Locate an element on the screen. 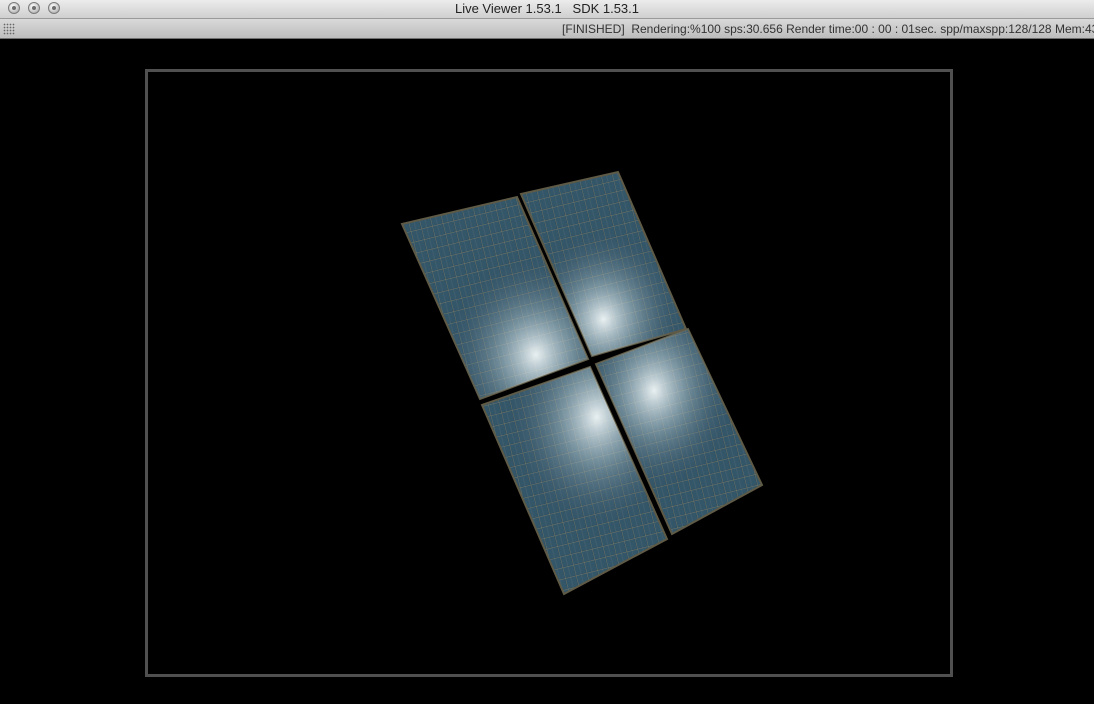 The height and width of the screenshot is (704, 1094). title-bar: Live Viewer 1.53.1 SDK 1.53.1 is located at coordinates (547, 9).